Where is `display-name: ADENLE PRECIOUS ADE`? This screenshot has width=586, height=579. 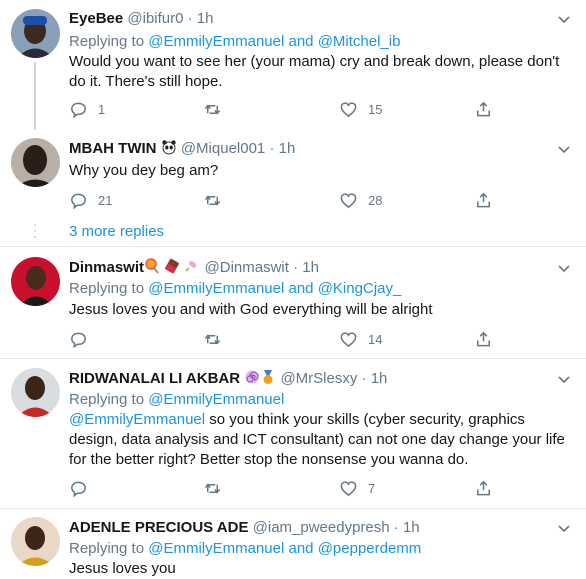
display-name: ADENLE PRECIOUS ADE is located at coordinates (158, 527).